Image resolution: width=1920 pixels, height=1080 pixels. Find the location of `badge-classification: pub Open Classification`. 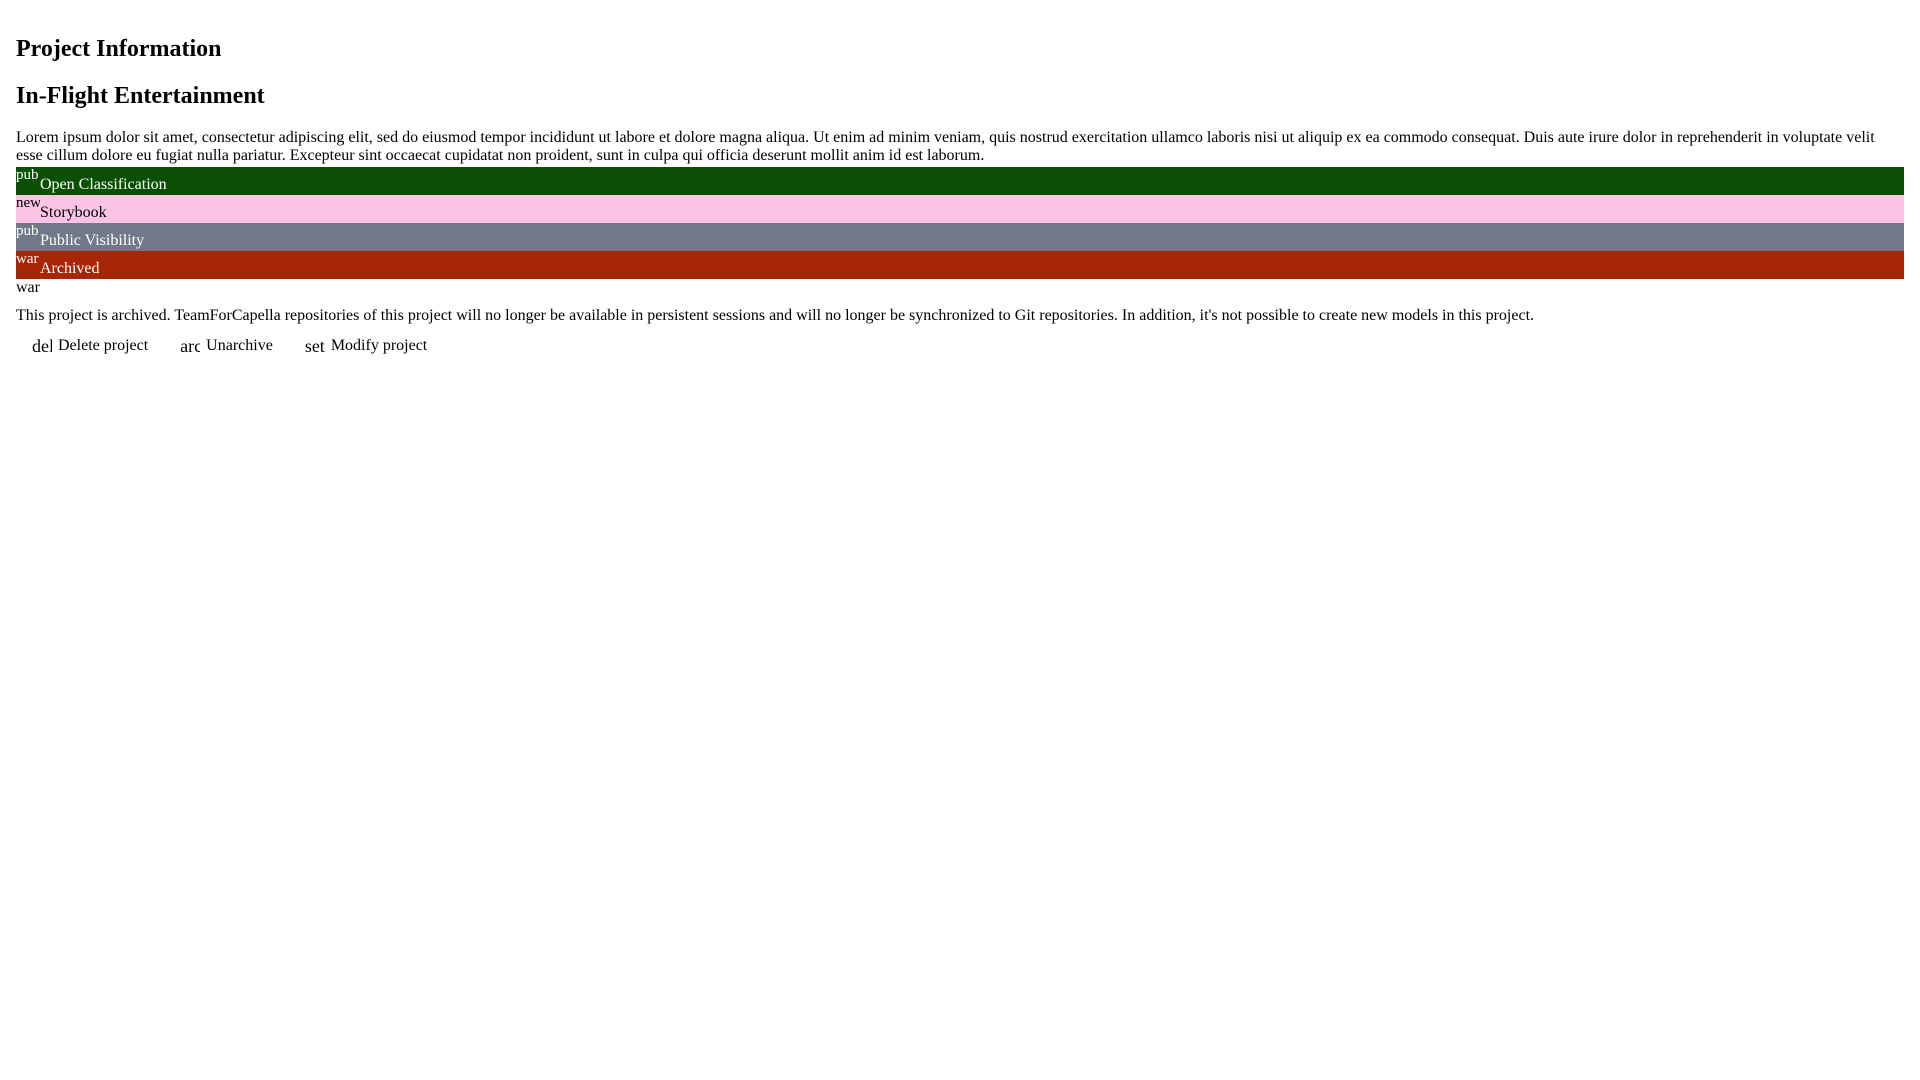

badge-classification: pub Open Classification is located at coordinates (960, 181).